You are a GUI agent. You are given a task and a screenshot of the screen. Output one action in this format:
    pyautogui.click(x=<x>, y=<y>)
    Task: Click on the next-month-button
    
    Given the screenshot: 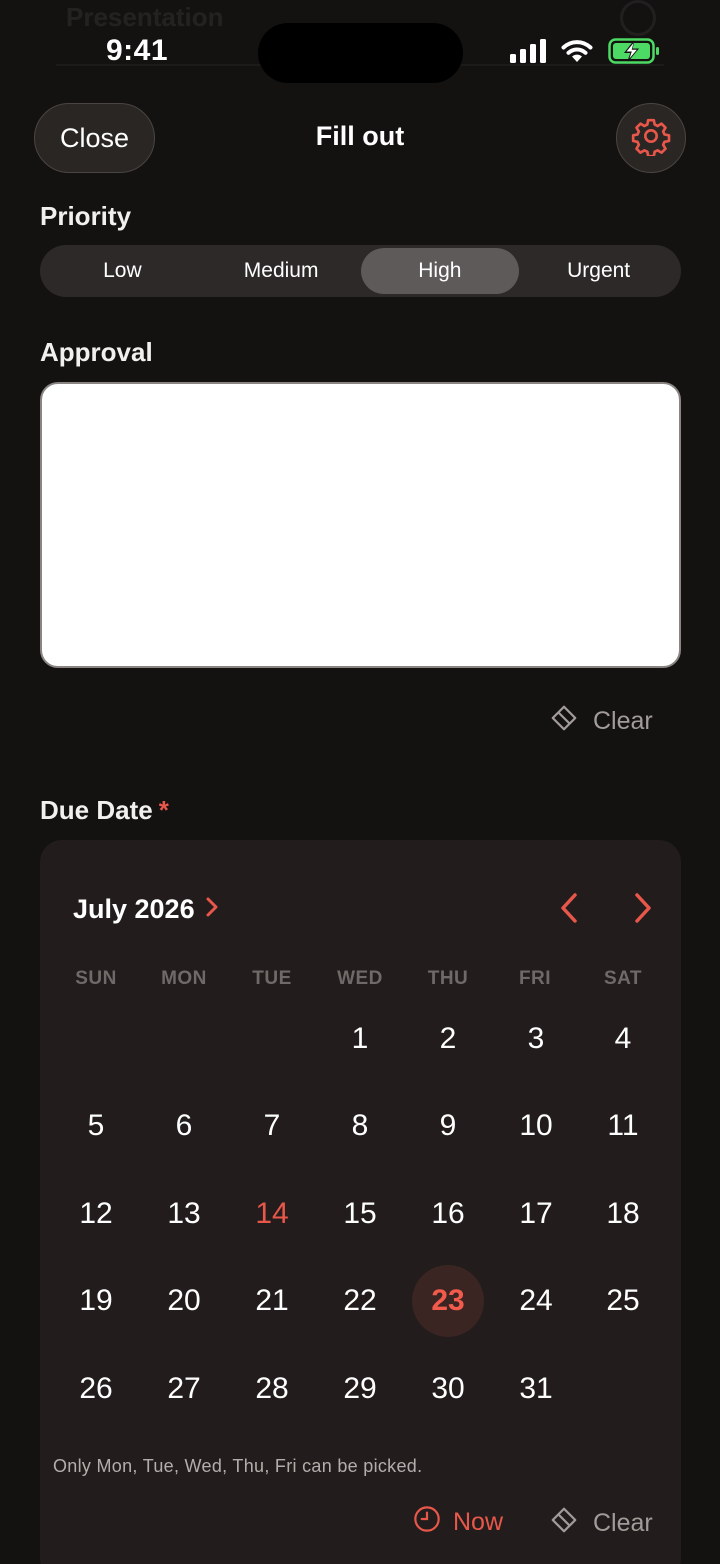 What is the action you would take?
    pyautogui.click(x=643, y=910)
    